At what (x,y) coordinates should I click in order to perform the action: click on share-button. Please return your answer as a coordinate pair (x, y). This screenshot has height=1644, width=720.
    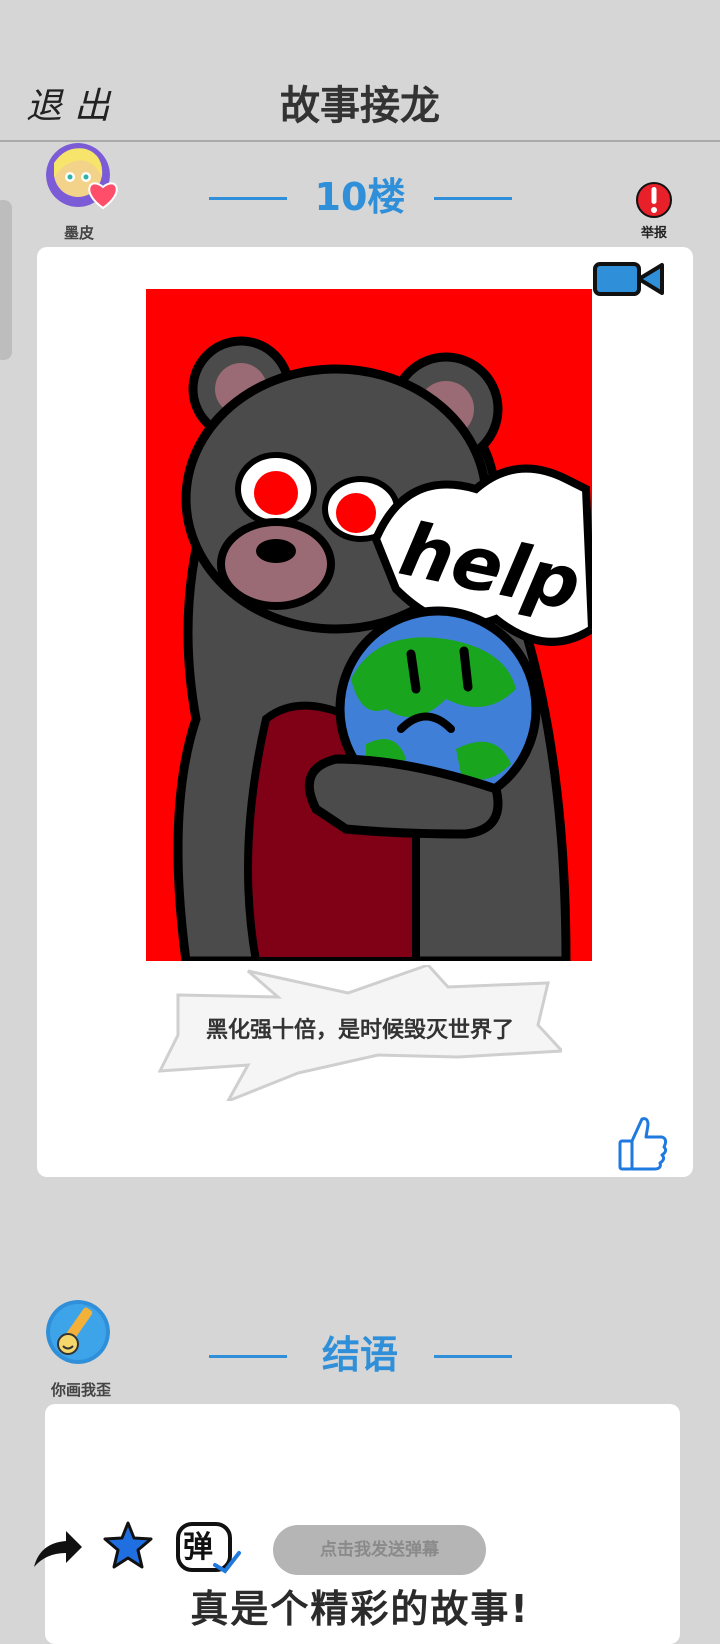
    Looking at the image, I should click on (57, 1548).